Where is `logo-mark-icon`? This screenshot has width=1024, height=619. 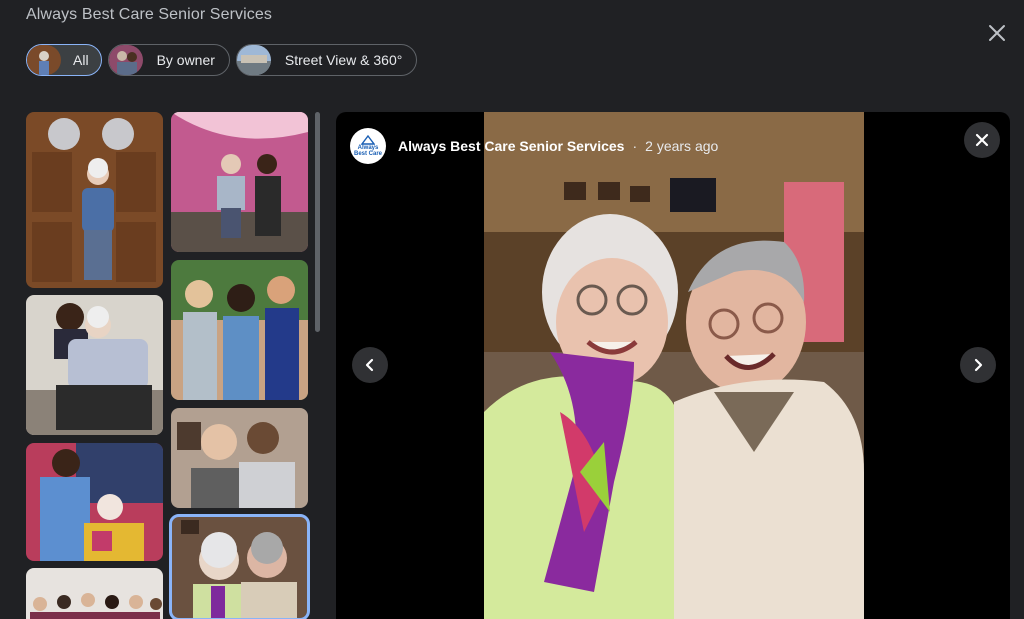
logo-mark-icon is located at coordinates (368, 140).